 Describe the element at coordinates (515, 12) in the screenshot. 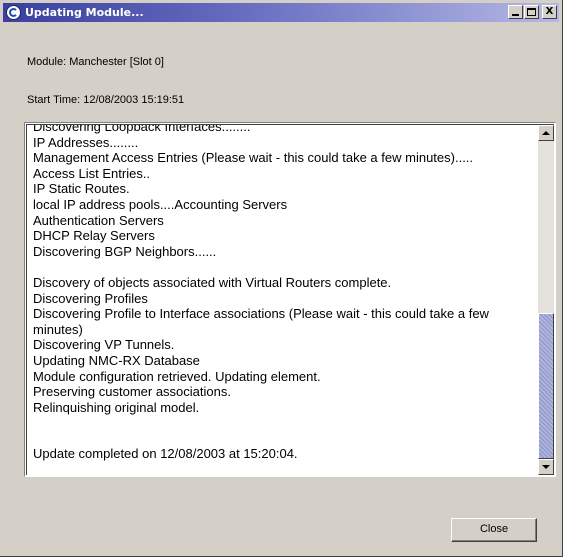

I see `minimize-button` at that location.